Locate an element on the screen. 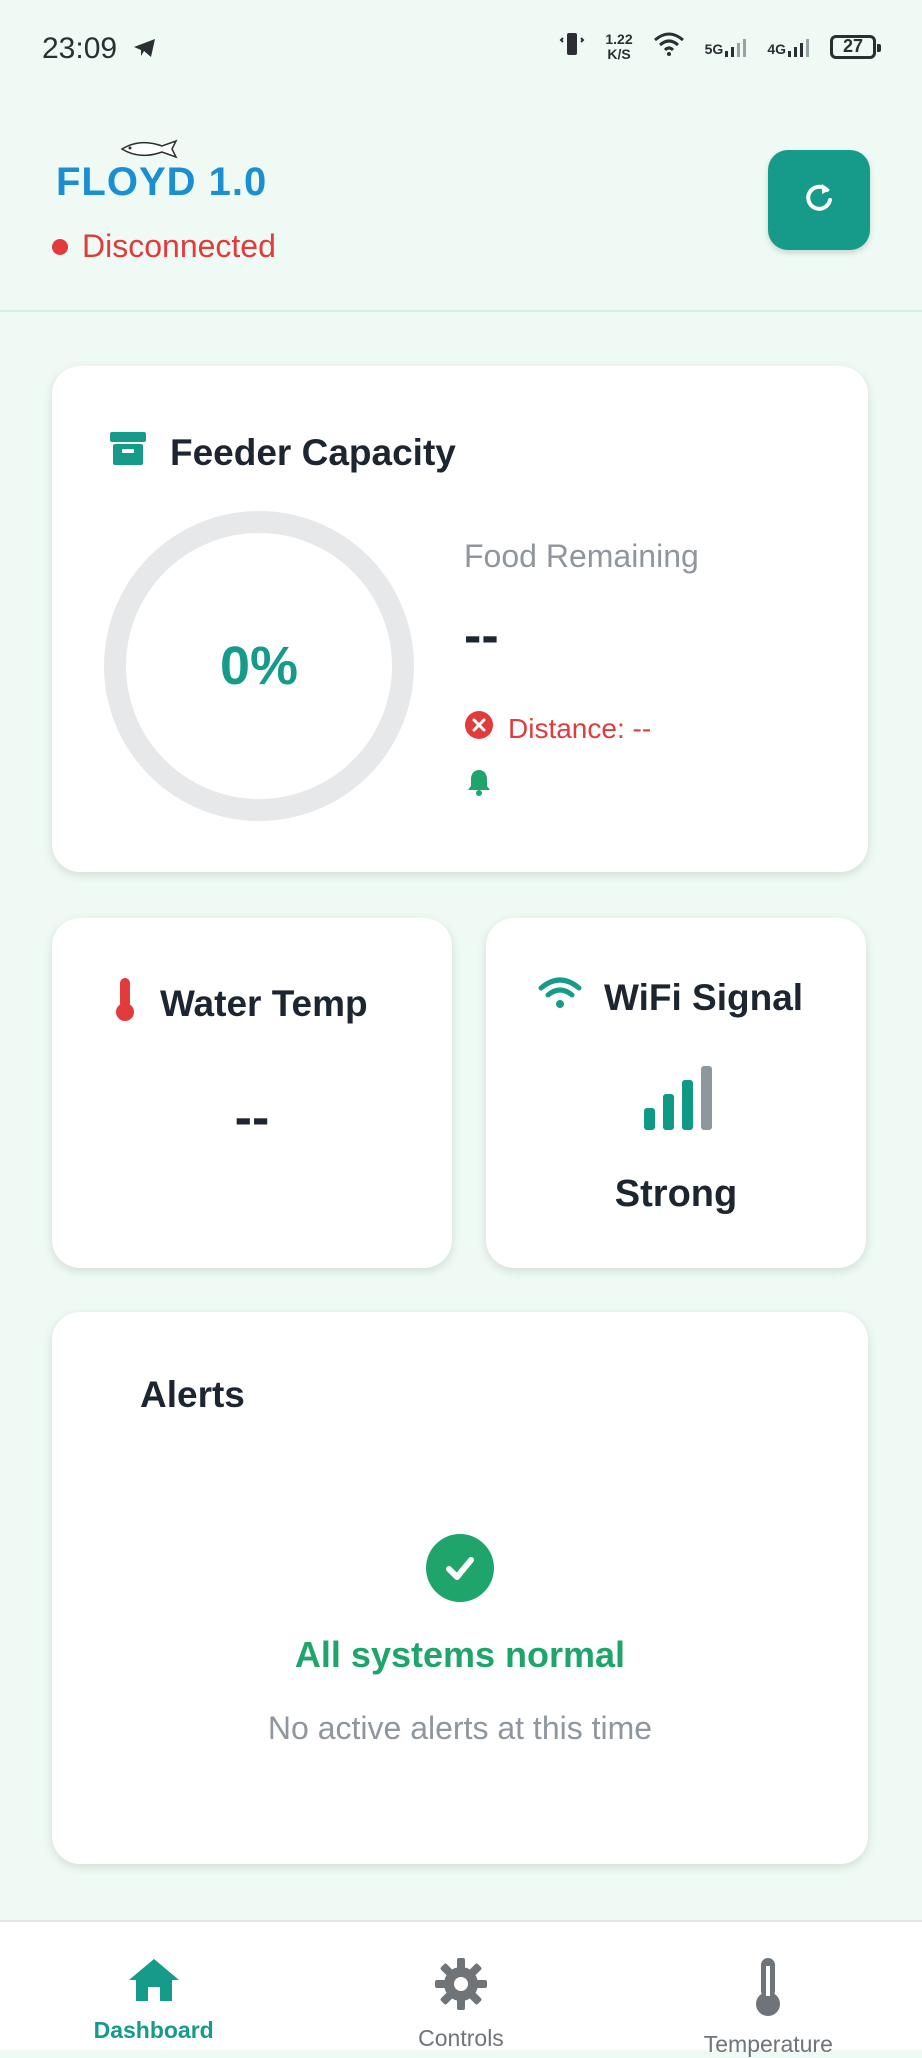  network-5g-label: 5G is located at coordinates (714, 48).